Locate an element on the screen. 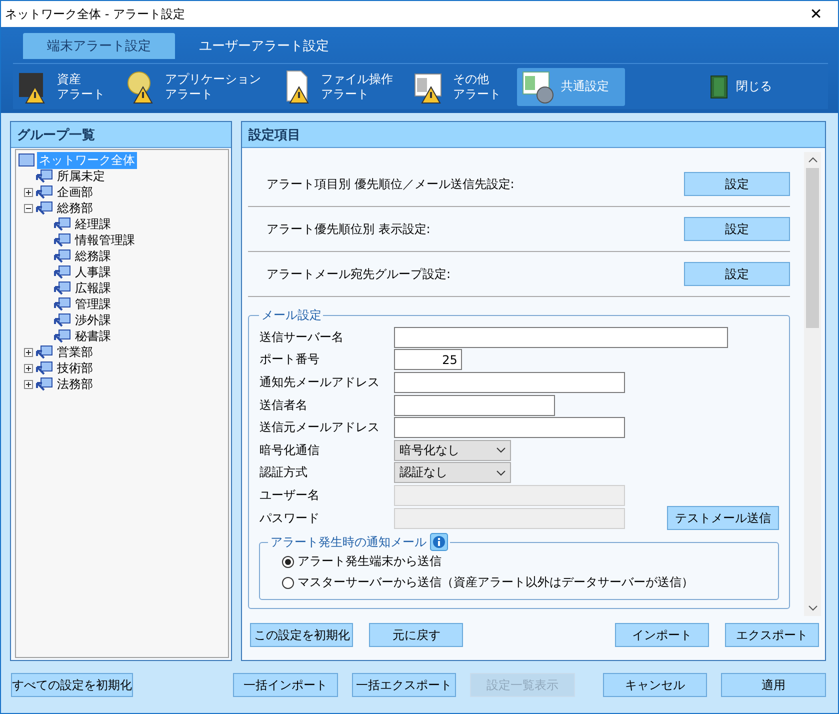 Image resolution: width=839 pixels, height=714 pixels. panel-button: エクスポート is located at coordinates (772, 635).